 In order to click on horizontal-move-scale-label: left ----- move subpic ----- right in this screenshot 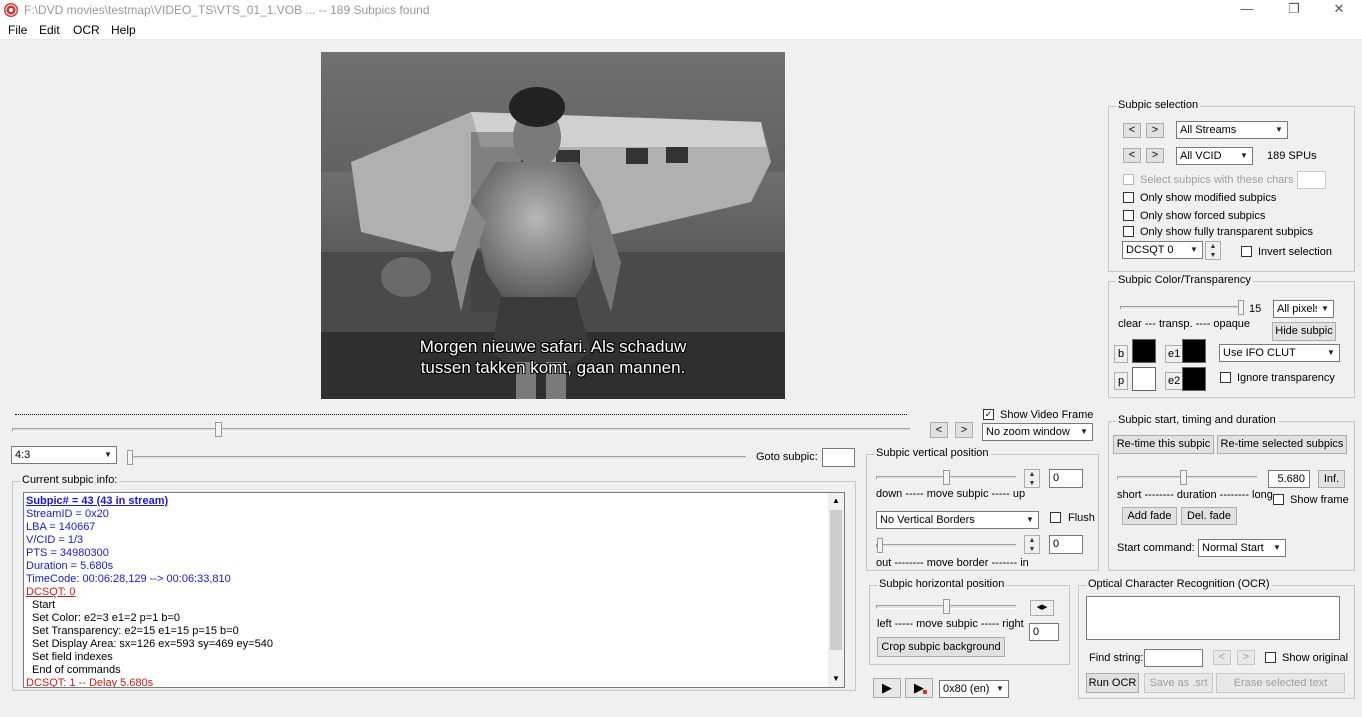, I will do `click(950, 624)`.